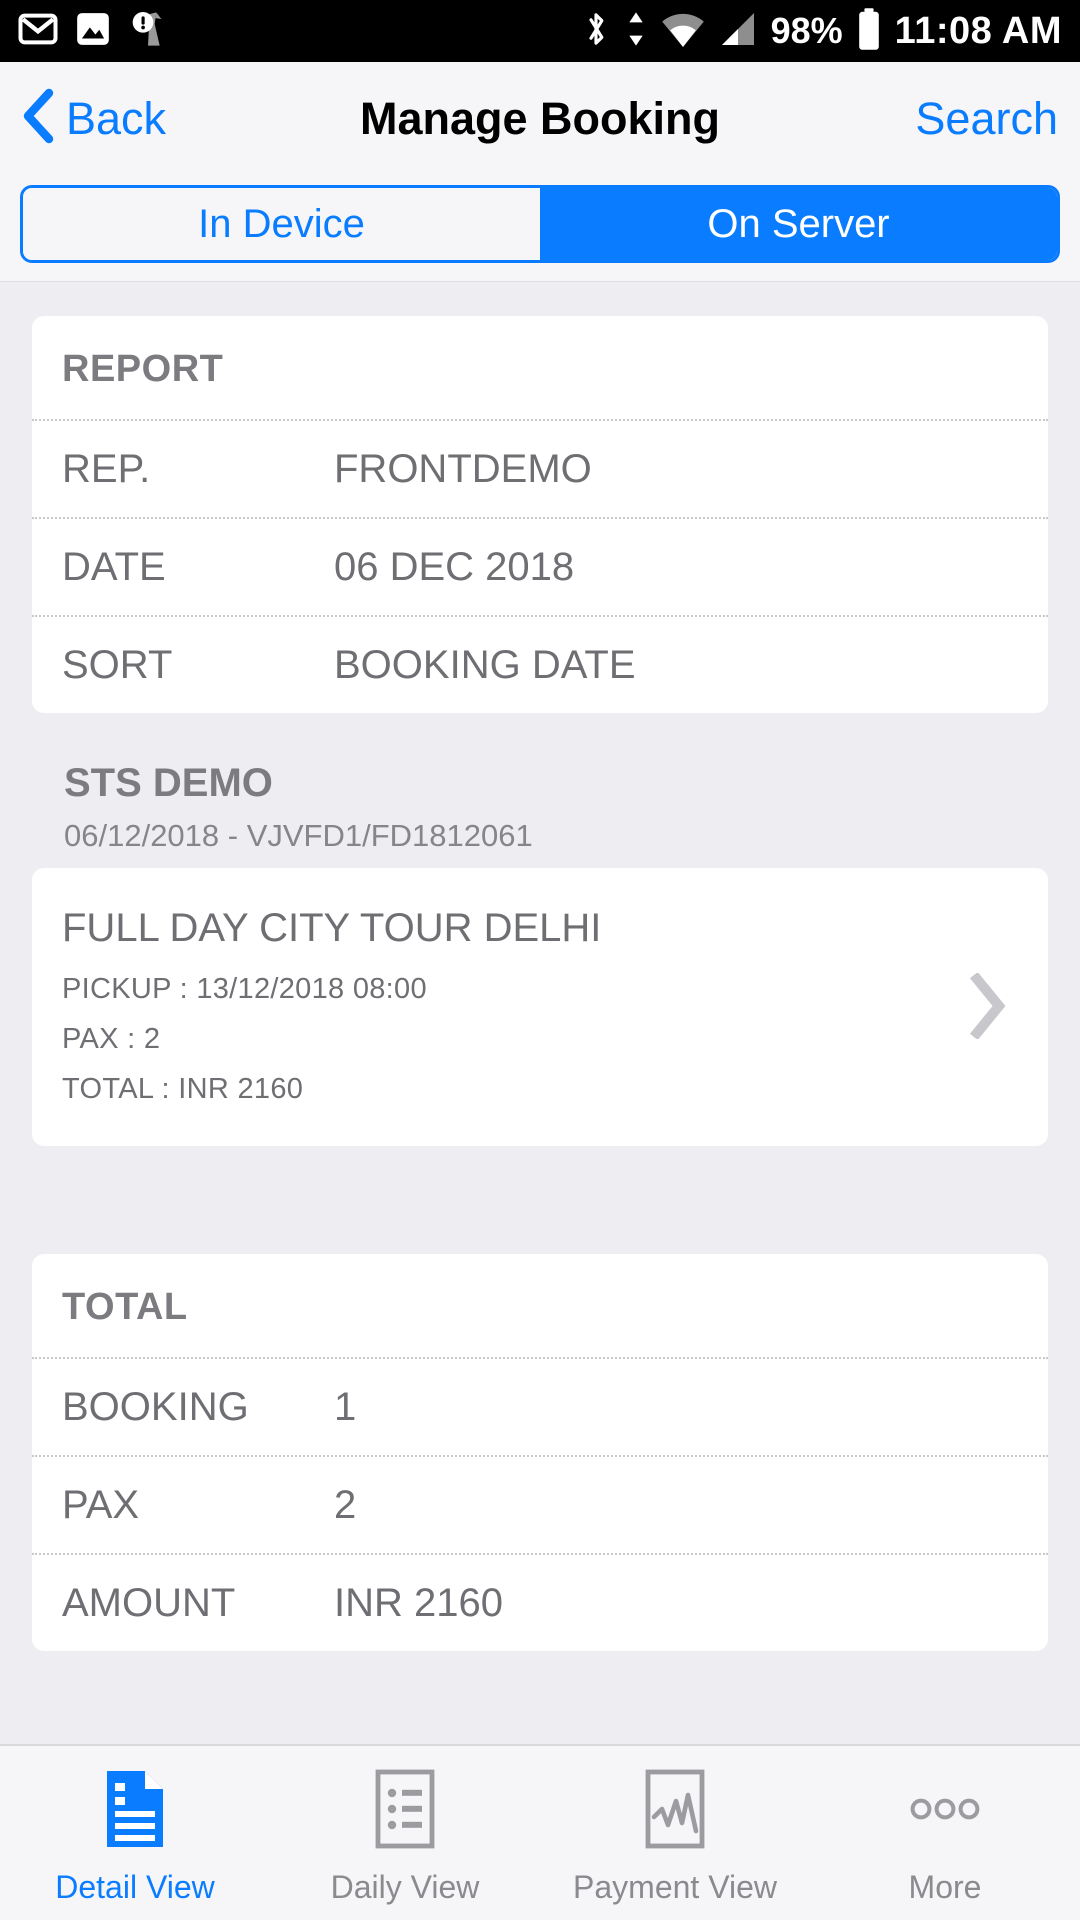 The width and height of the screenshot is (1080, 1920). What do you see at coordinates (101, 1504) in the screenshot?
I see `row-label: PAX` at bounding box center [101, 1504].